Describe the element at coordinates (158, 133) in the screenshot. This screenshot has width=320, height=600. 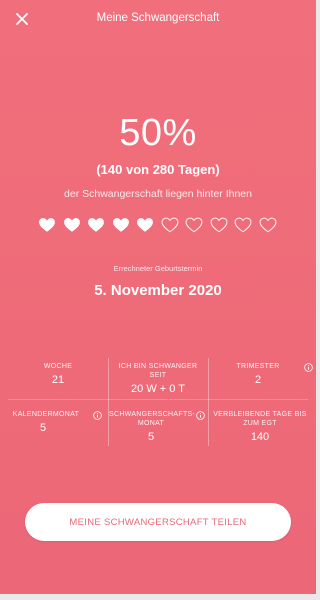
I see `progress-percent: 50%` at that location.